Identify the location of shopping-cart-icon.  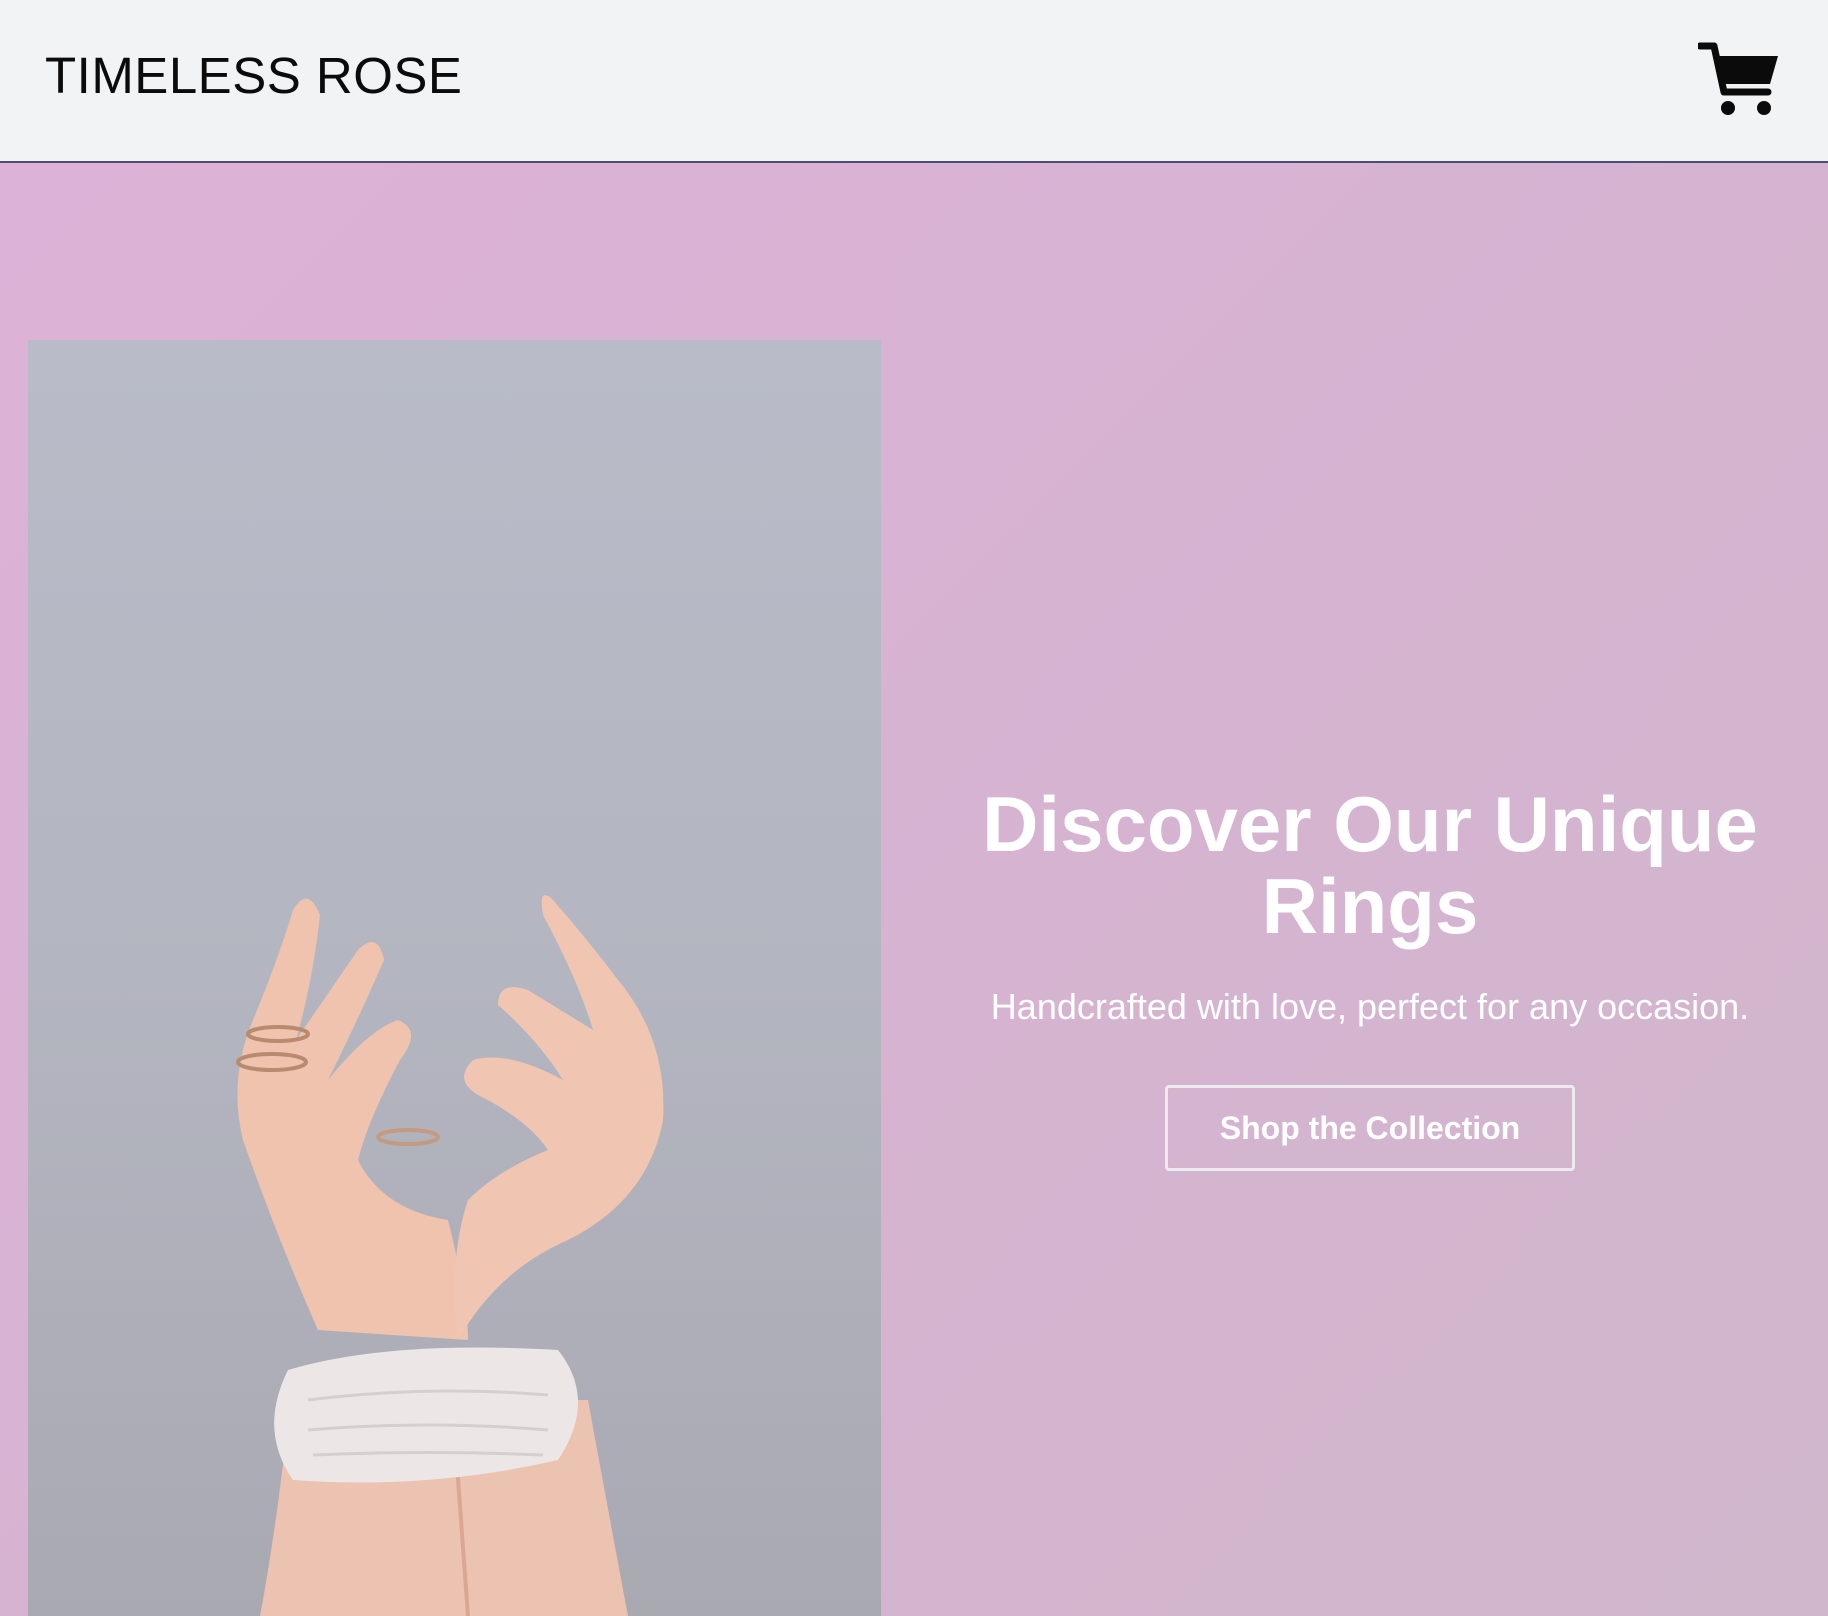
(1738, 80).